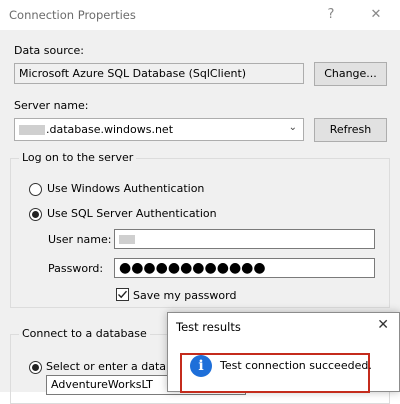  Describe the element at coordinates (78, 157) in the screenshot. I see `logon-group-title: Log on to the server` at that location.